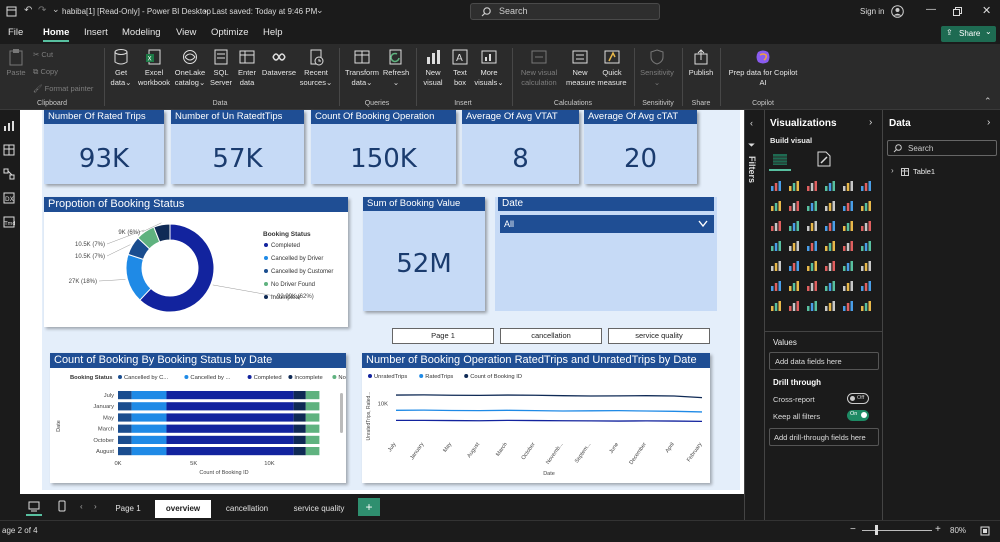  I want to click on global-search-box: Search, so click(565, 11).